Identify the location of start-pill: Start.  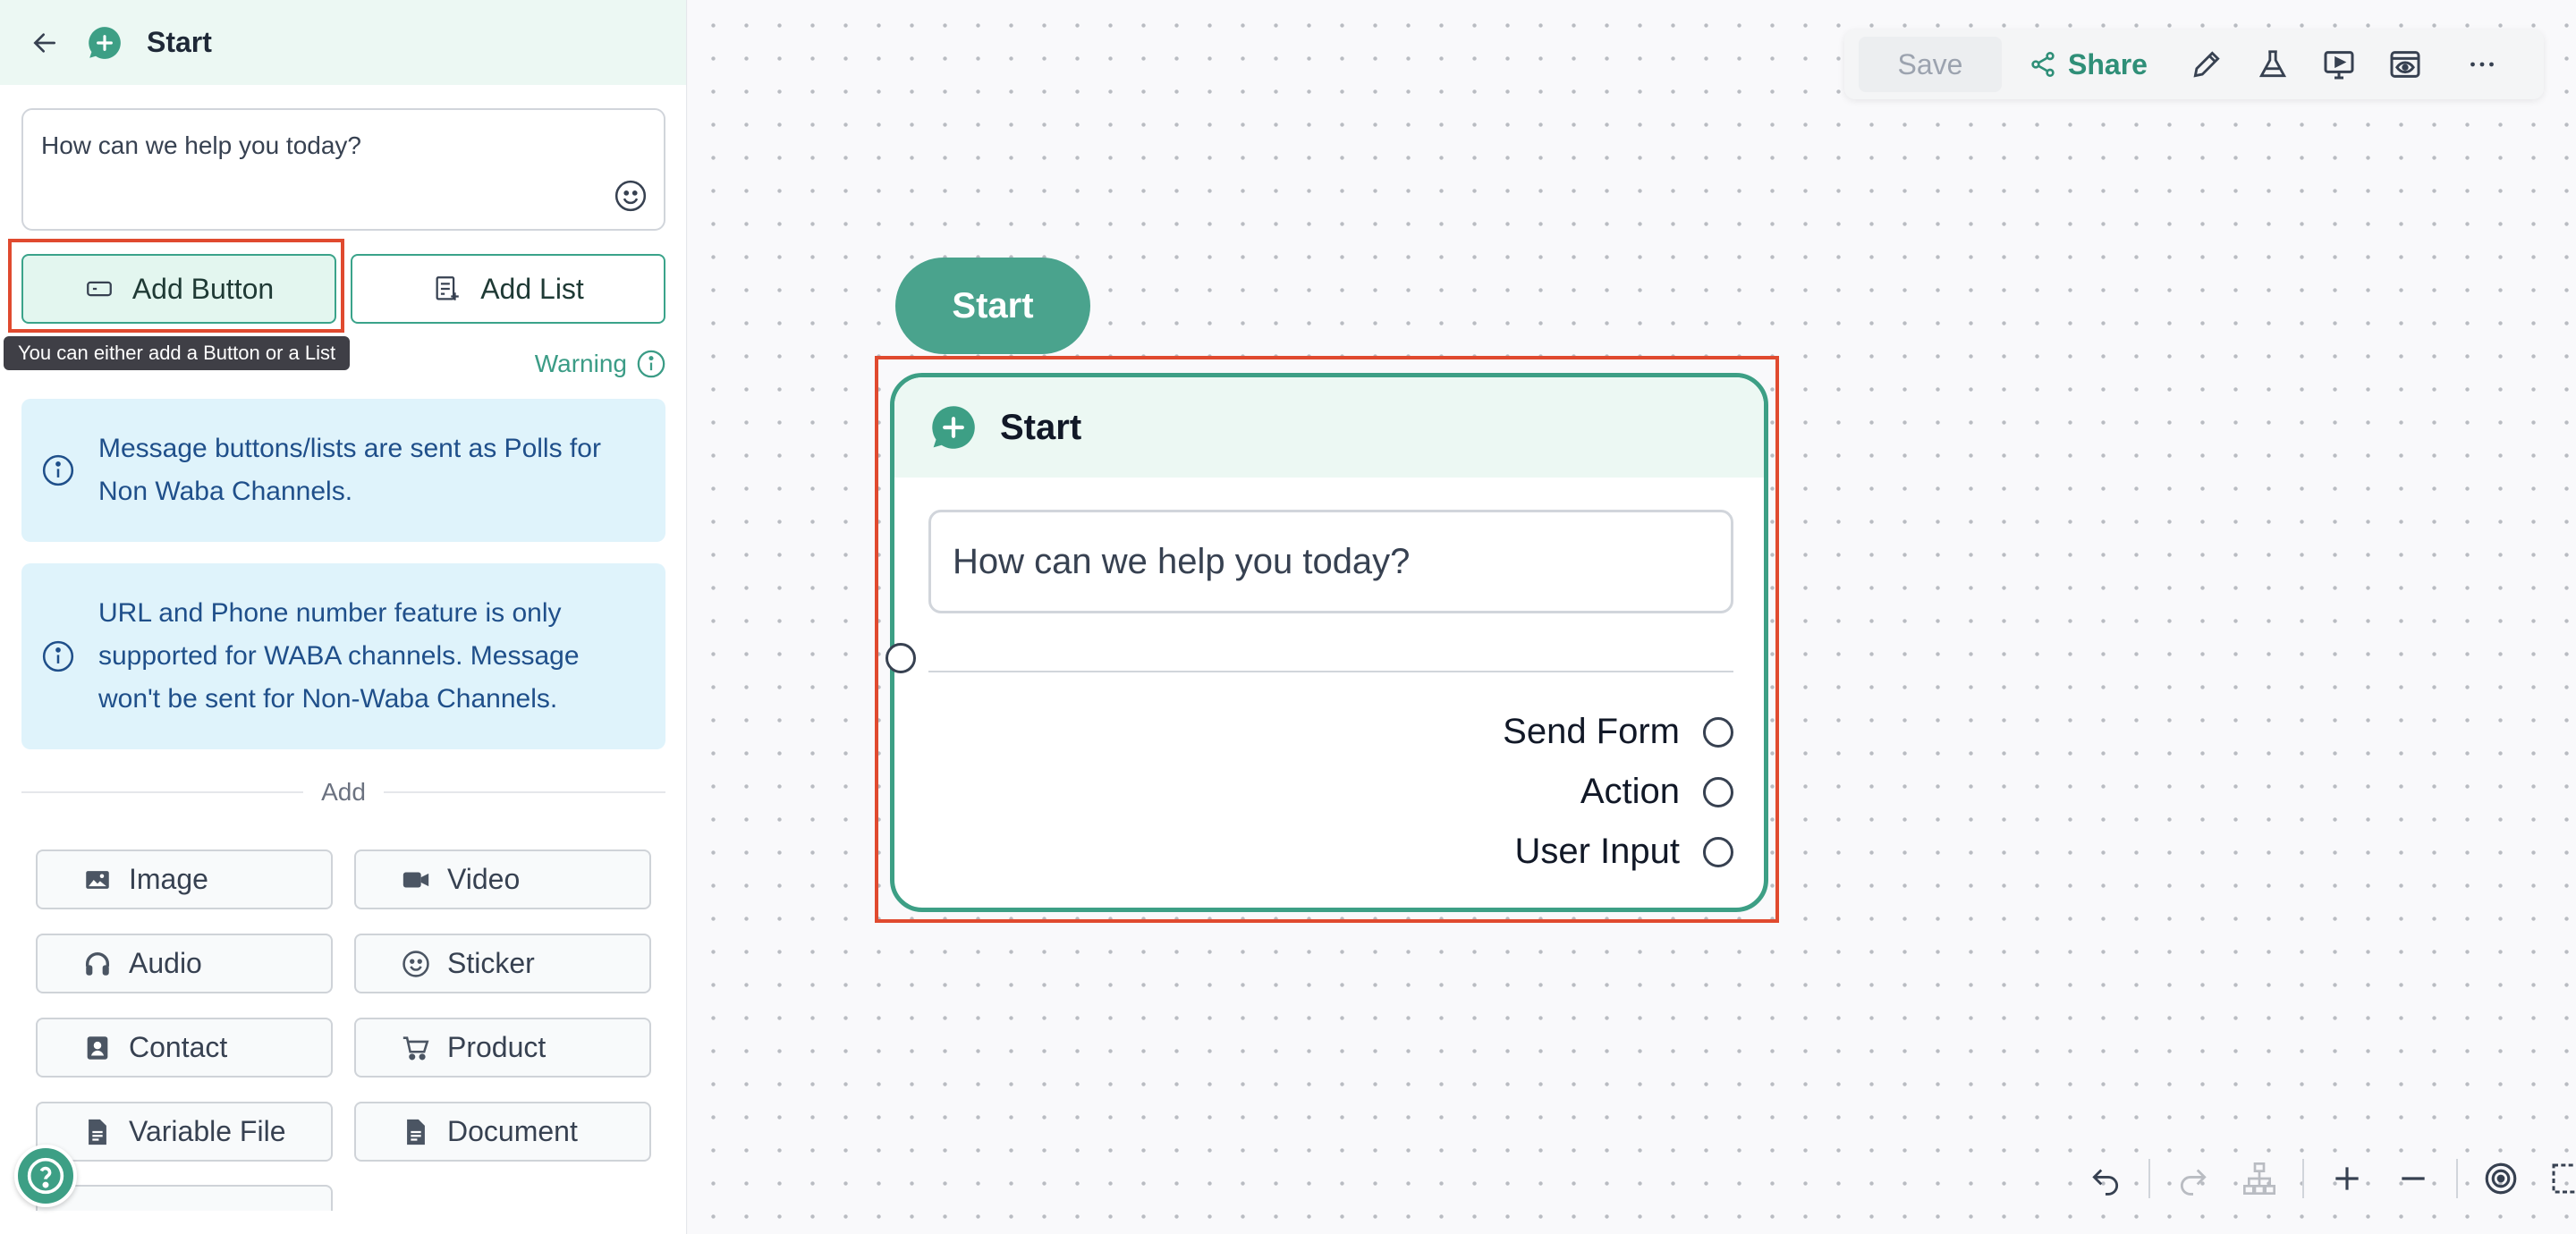
(992, 306).